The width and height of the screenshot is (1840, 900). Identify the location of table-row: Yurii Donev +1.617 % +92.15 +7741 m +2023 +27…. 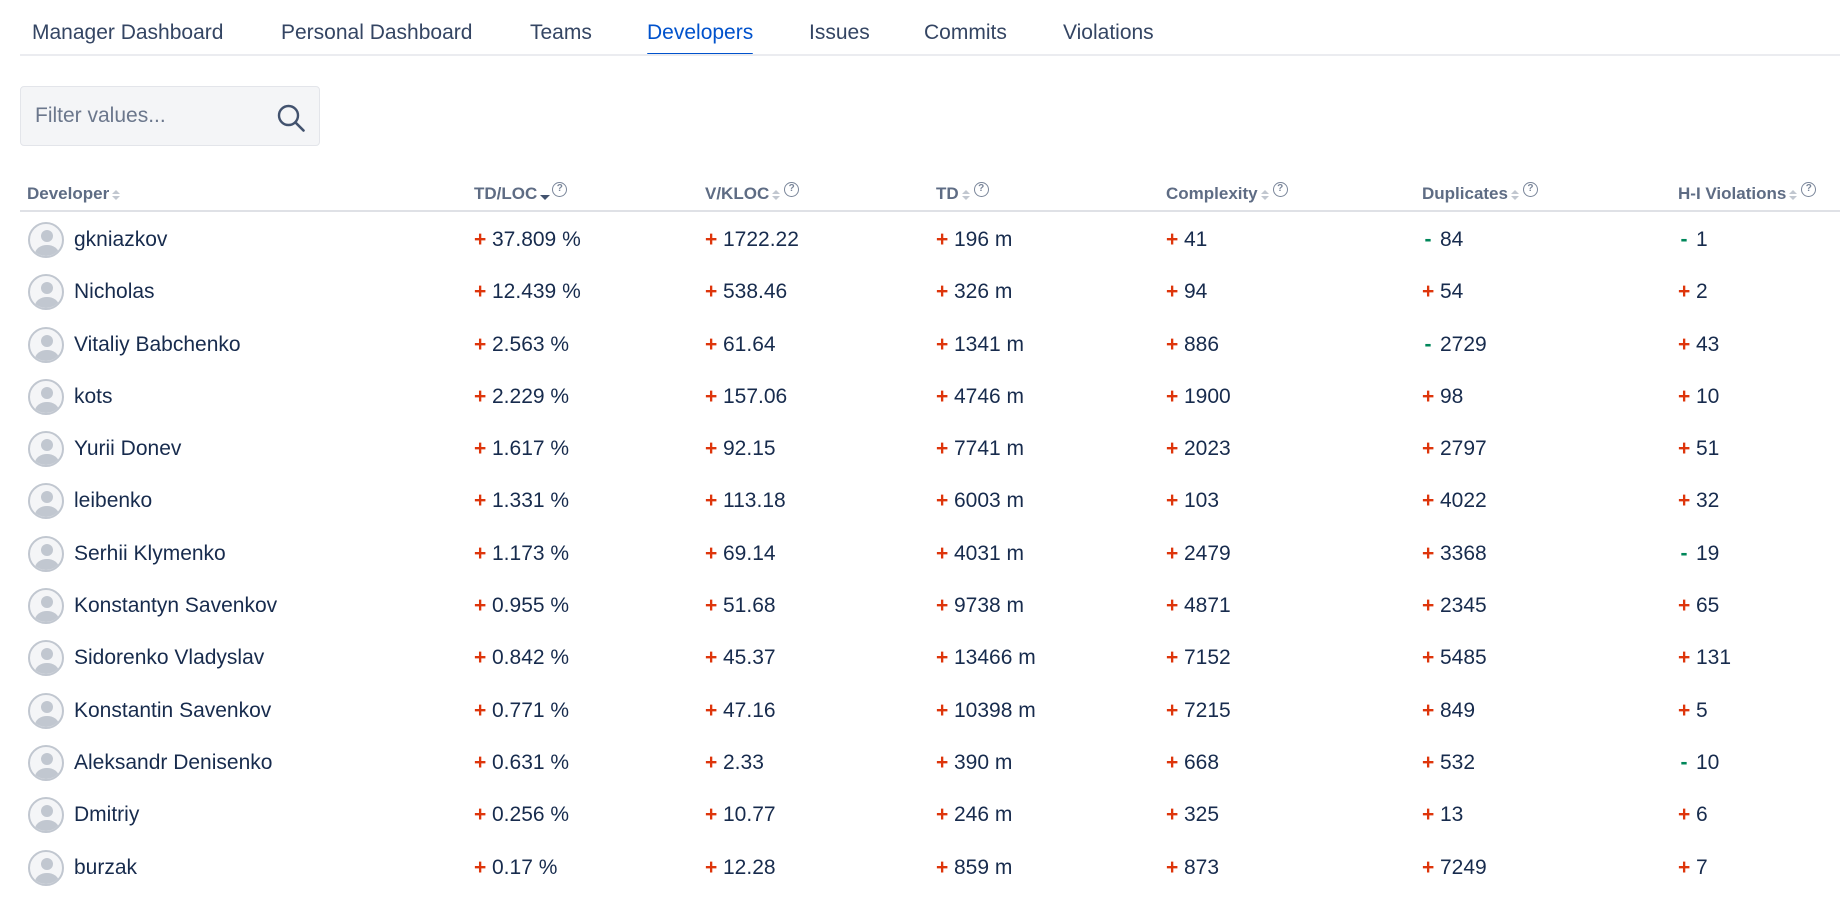
(930, 449).